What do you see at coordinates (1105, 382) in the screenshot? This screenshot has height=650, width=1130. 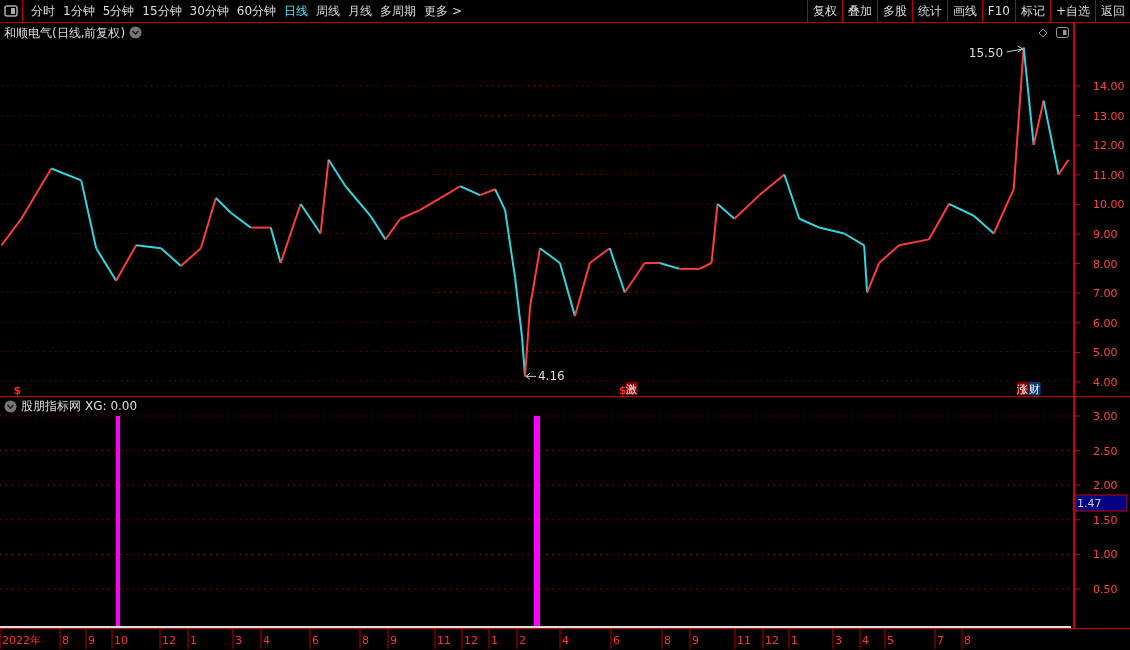 I see `axis-tick-label: 4.00` at bounding box center [1105, 382].